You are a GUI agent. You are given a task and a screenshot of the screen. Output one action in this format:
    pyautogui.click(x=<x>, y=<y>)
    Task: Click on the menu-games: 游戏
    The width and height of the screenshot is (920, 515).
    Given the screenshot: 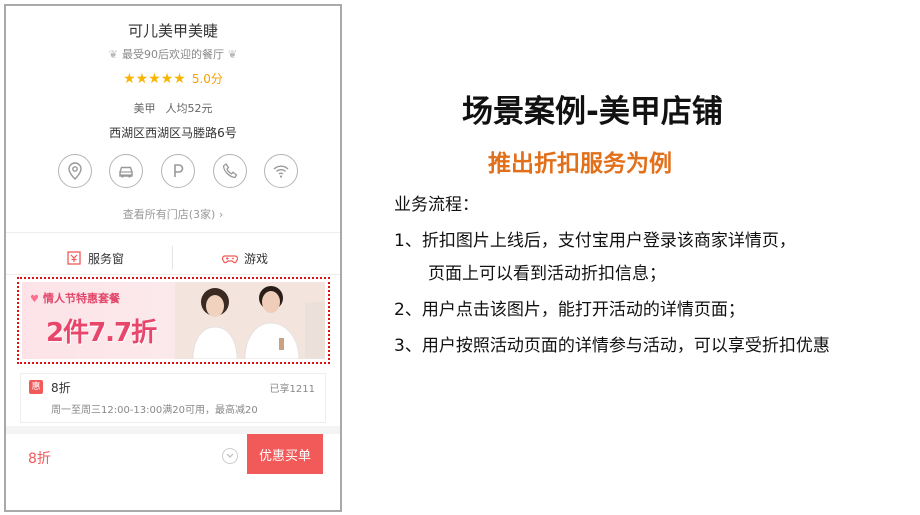 What is the action you would take?
    pyautogui.click(x=245, y=258)
    